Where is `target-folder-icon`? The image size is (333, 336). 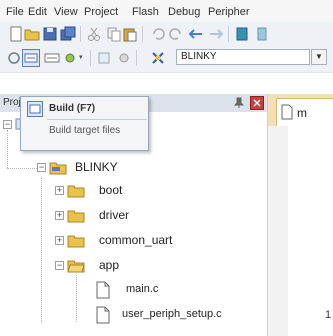
target-folder-icon is located at coordinates (58, 168).